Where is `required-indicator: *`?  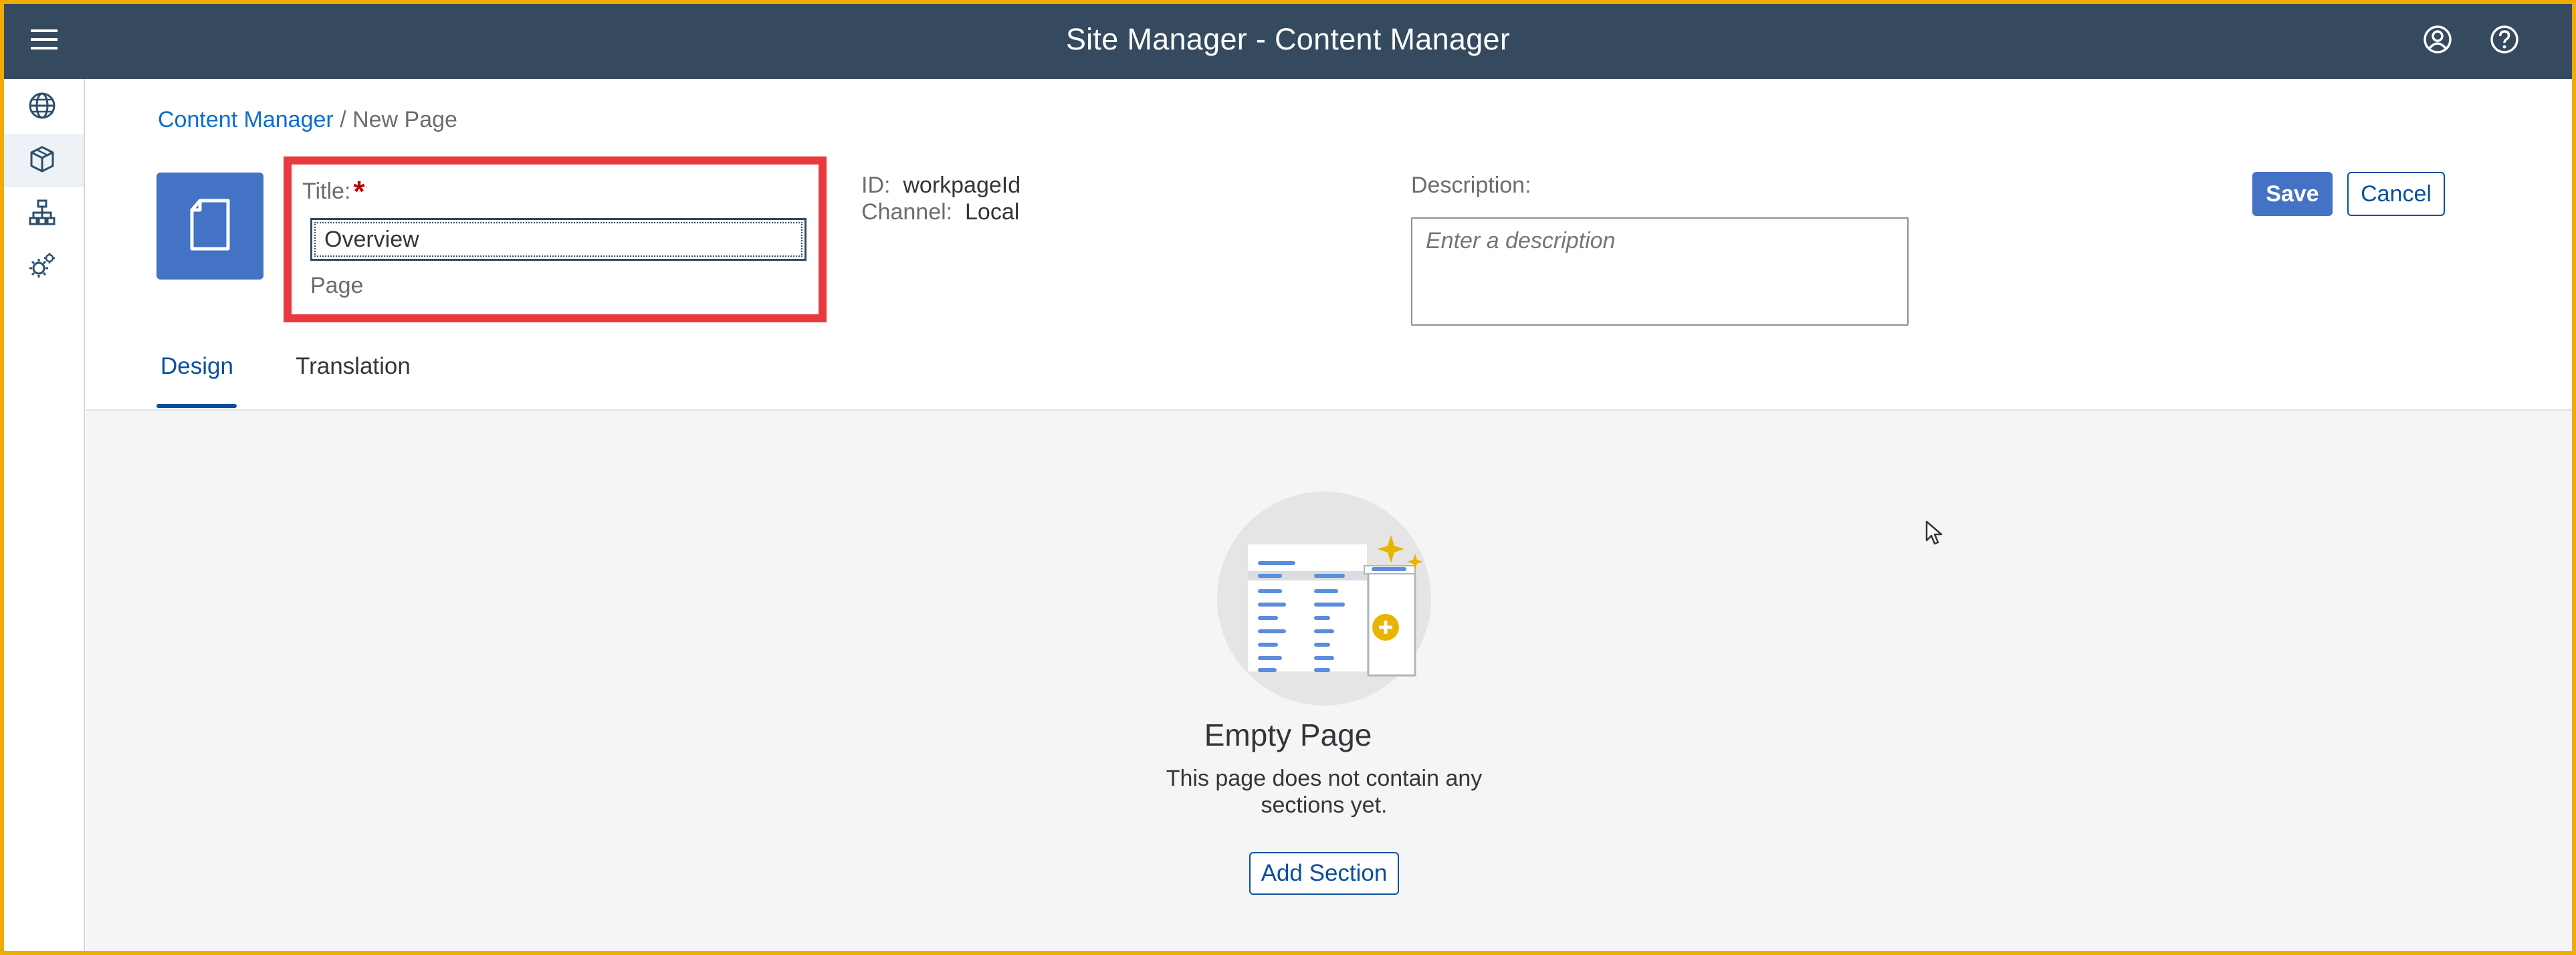 required-indicator: * is located at coordinates (359, 191).